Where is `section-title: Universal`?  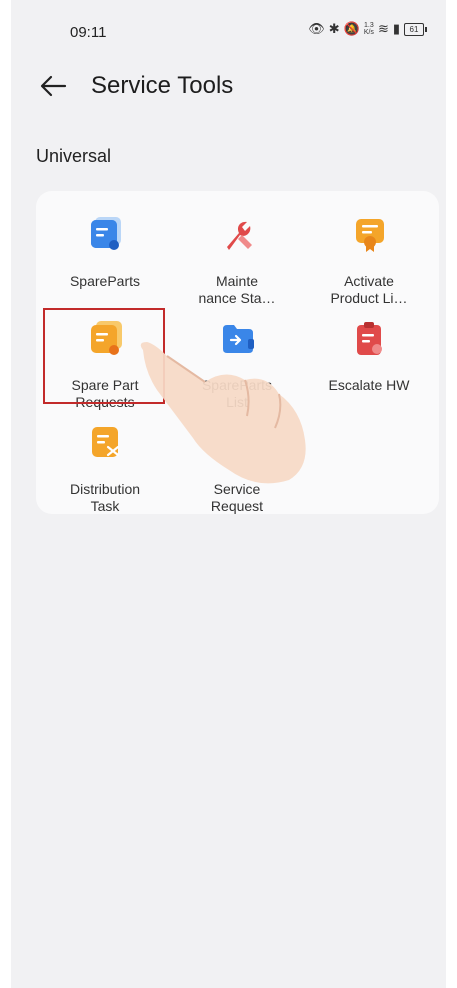
section-title: Universal is located at coordinates (74, 156).